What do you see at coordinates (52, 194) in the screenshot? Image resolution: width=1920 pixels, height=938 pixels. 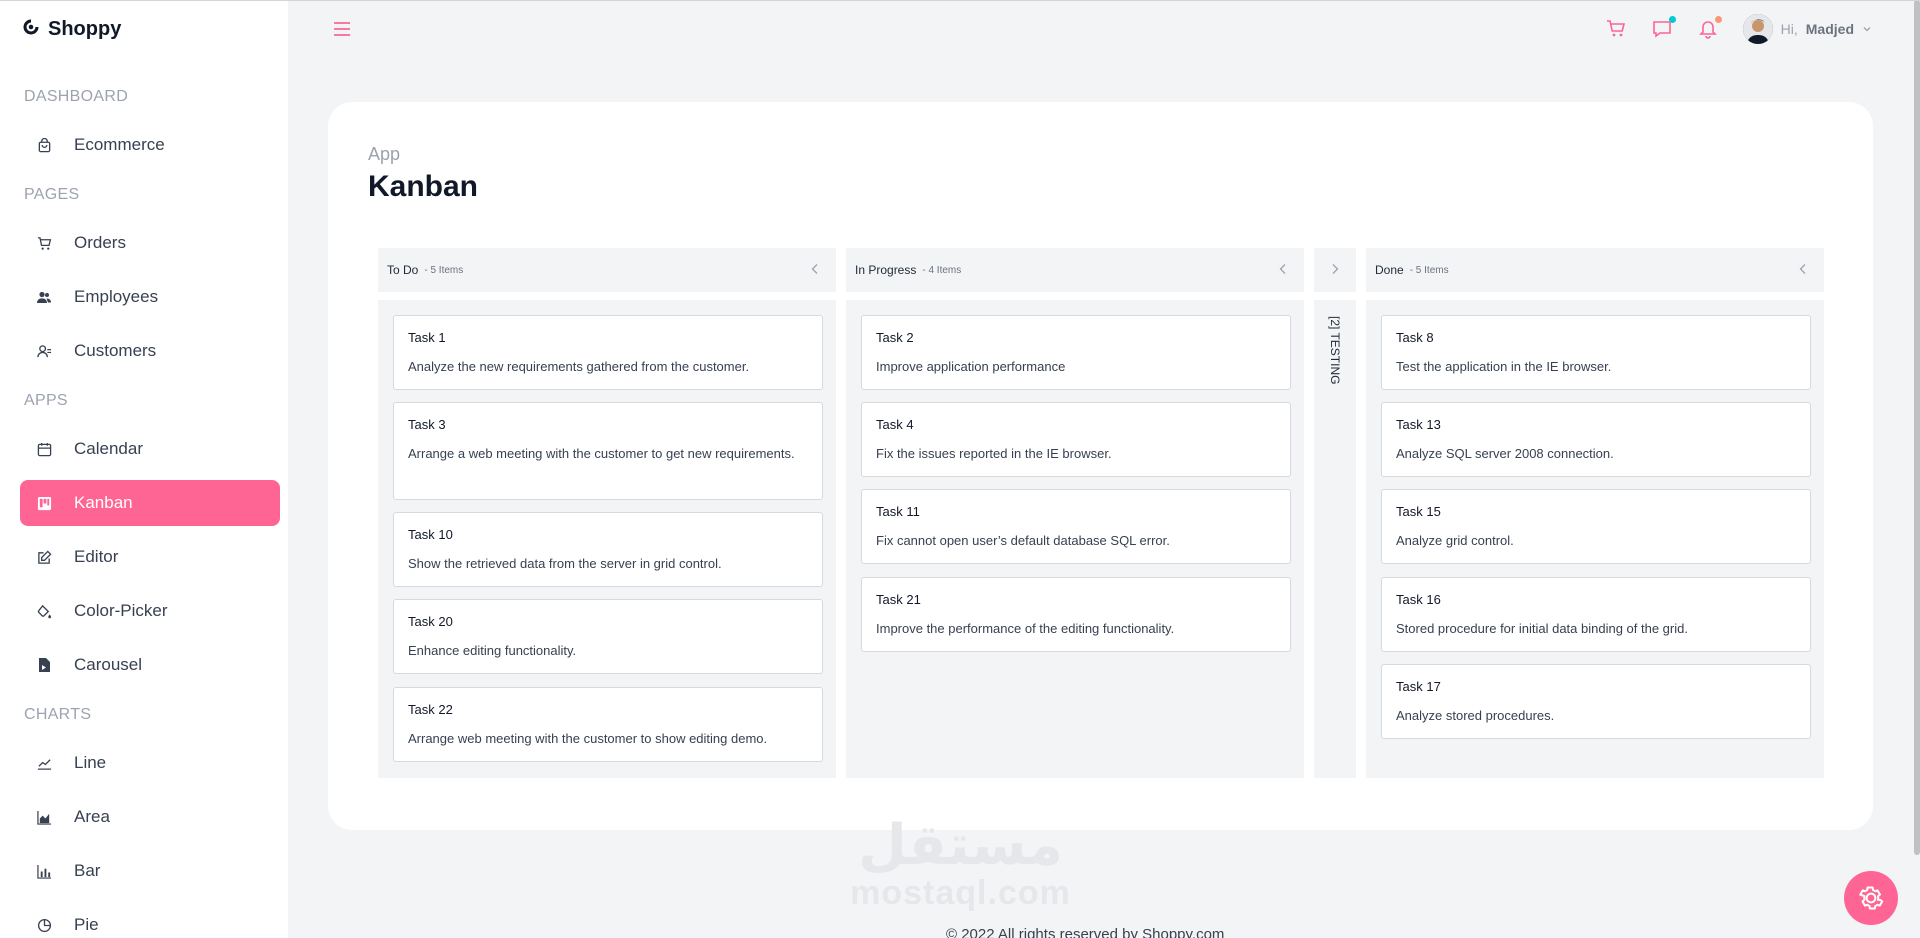 I see `section-pages: PAGES` at bounding box center [52, 194].